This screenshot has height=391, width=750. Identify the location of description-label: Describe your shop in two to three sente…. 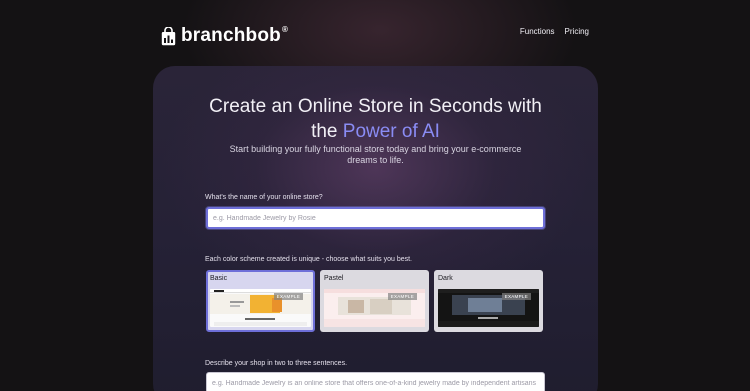
(276, 363).